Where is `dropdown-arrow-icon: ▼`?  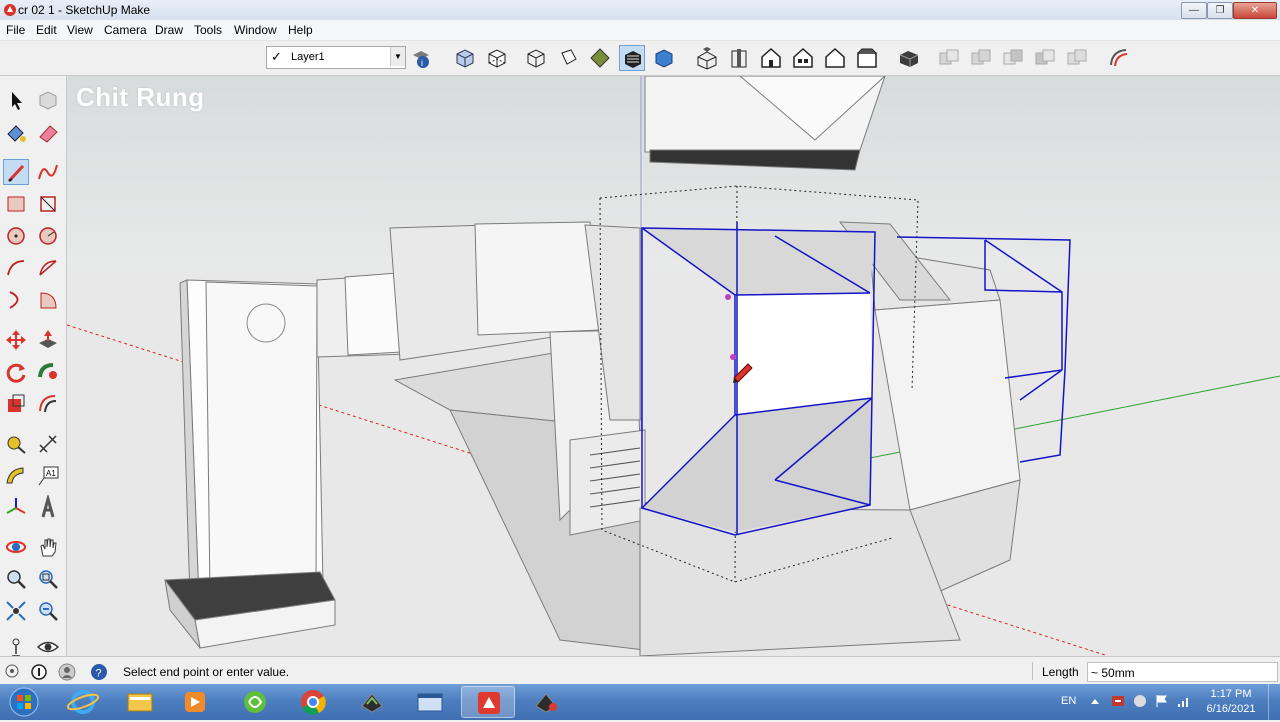 dropdown-arrow-icon: ▼ is located at coordinates (397, 56).